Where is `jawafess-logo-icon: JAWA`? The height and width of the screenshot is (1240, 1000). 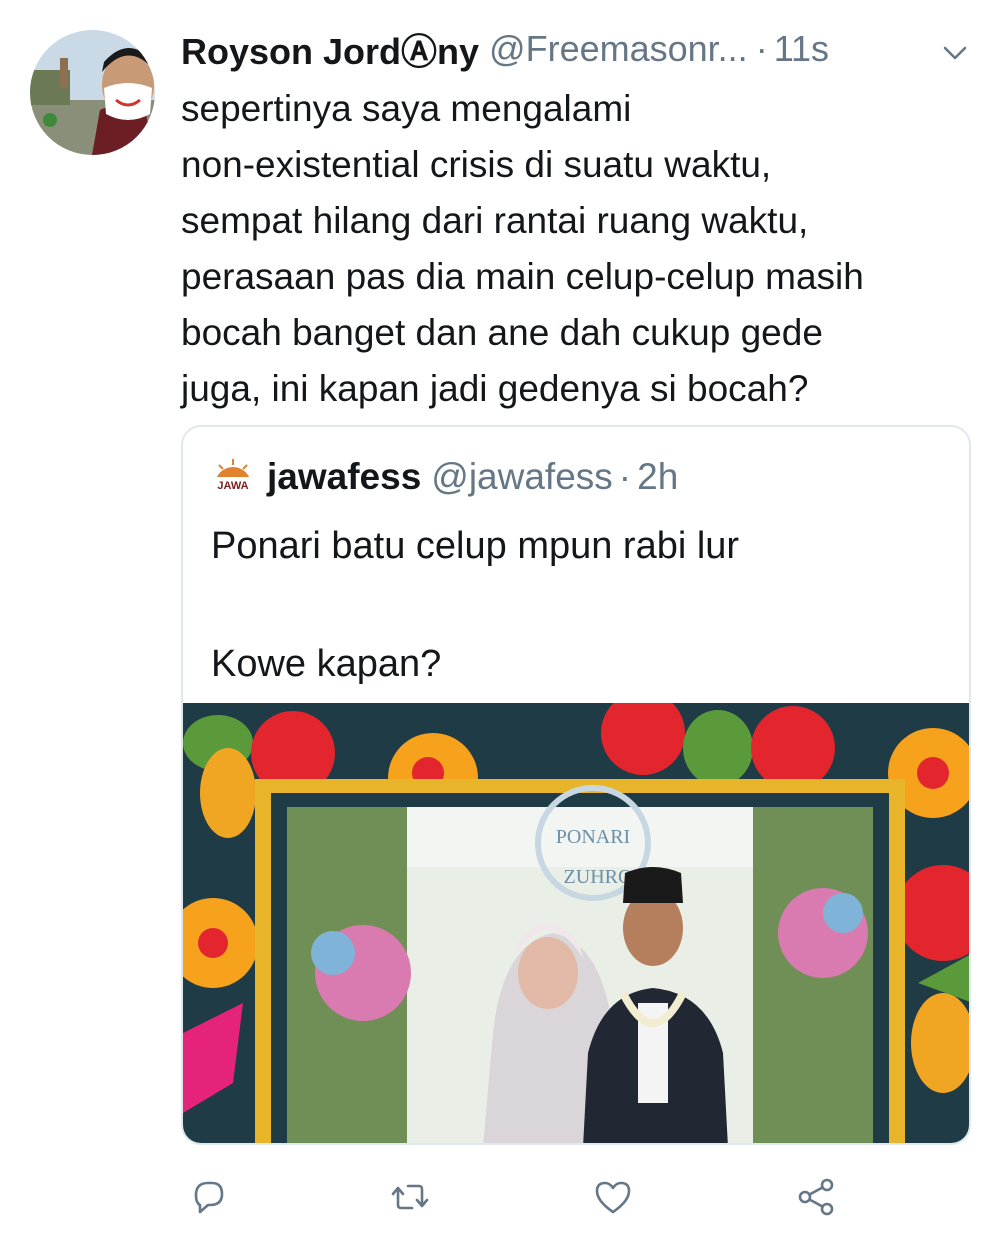 jawafess-logo-icon: JAWA is located at coordinates (233, 477).